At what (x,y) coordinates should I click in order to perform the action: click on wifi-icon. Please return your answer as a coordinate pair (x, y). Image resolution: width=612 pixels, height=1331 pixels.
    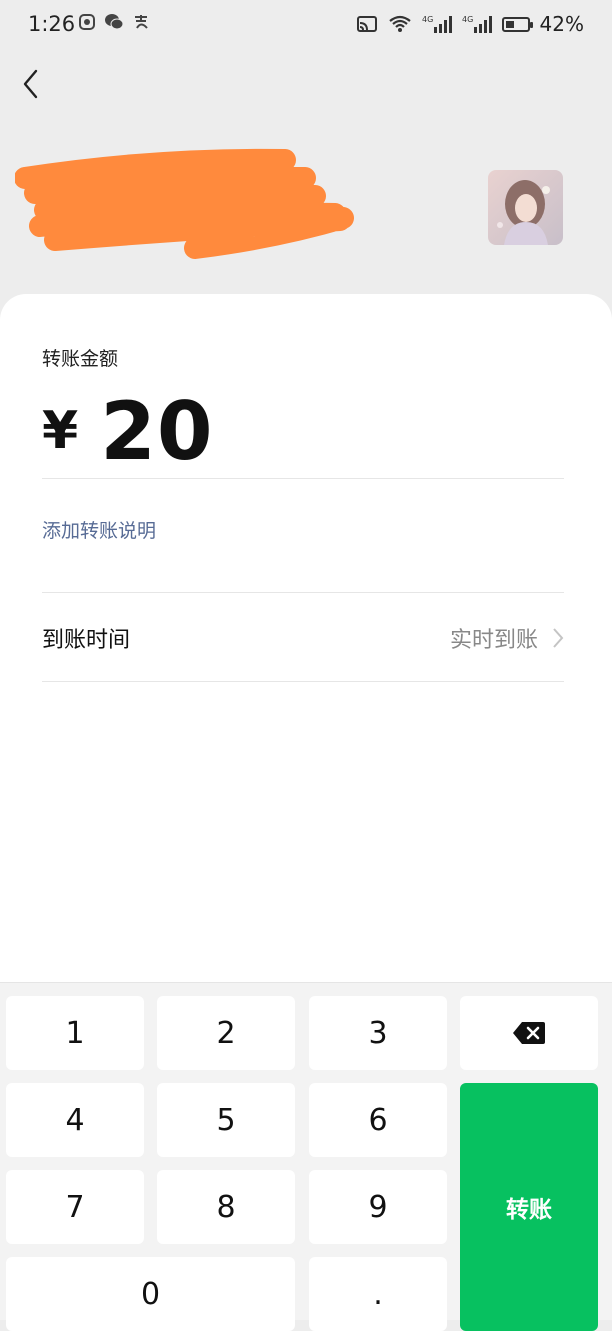
    Looking at the image, I should click on (399, 23).